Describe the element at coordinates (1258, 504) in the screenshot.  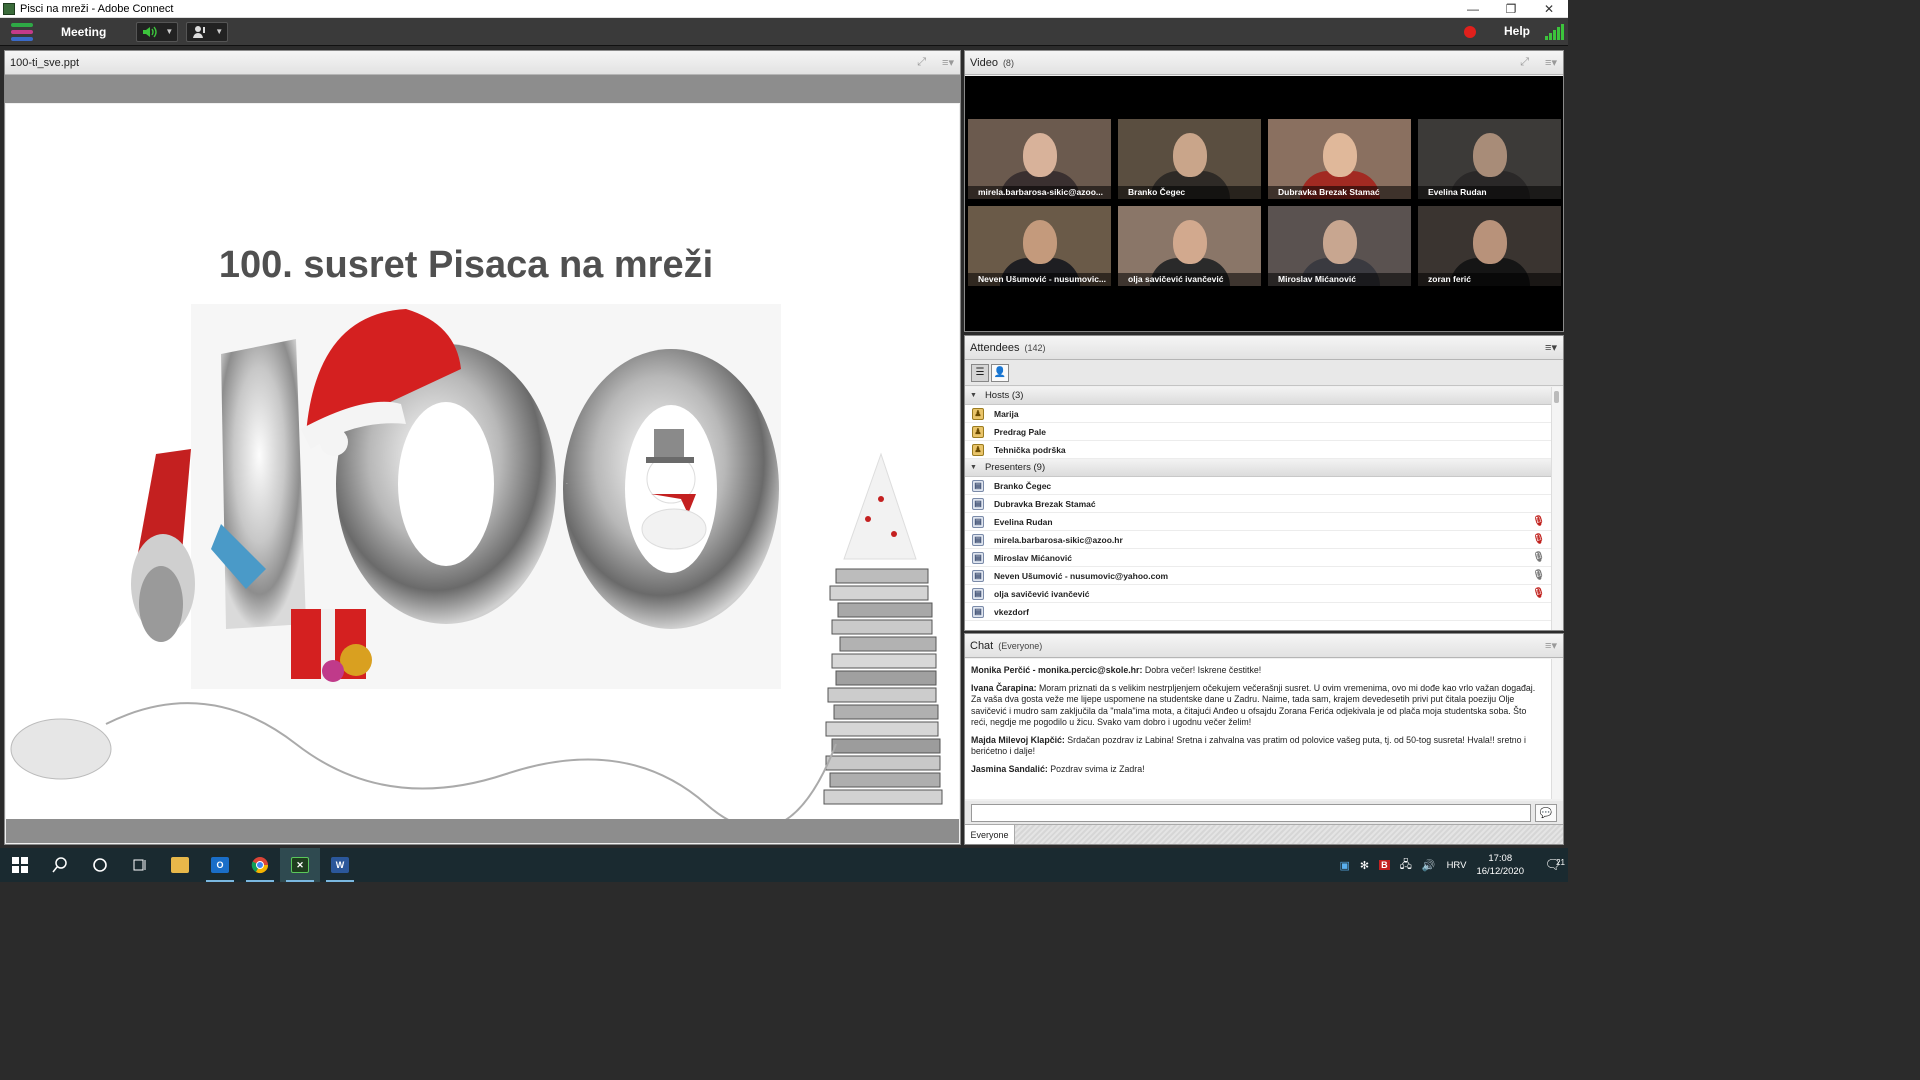
I see `attendee-row: ▤ Dubravka Brezak Stamać` at that location.